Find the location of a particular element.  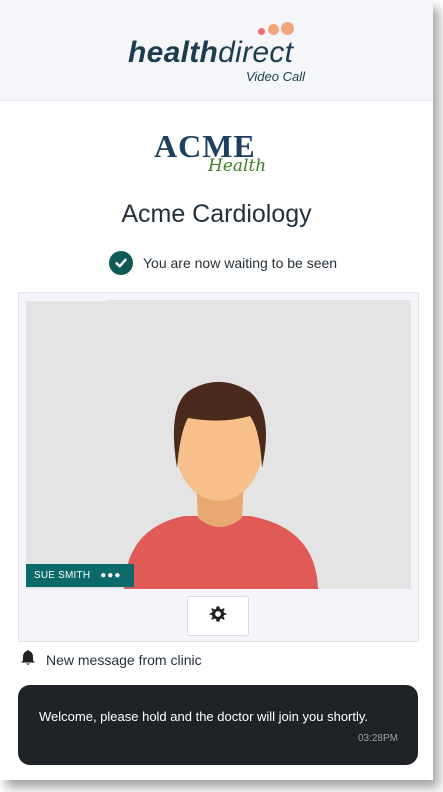

message-timestamp: 03:28PM is located at coordinates (377, 738).